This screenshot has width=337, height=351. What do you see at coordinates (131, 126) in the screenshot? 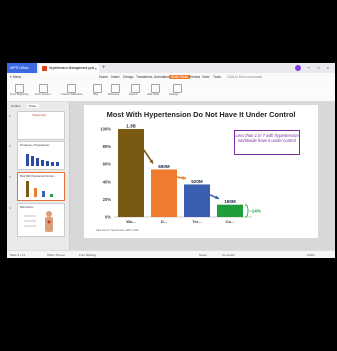
I see `bar-data-label: 1.3B` at bounding box center [131, 126].